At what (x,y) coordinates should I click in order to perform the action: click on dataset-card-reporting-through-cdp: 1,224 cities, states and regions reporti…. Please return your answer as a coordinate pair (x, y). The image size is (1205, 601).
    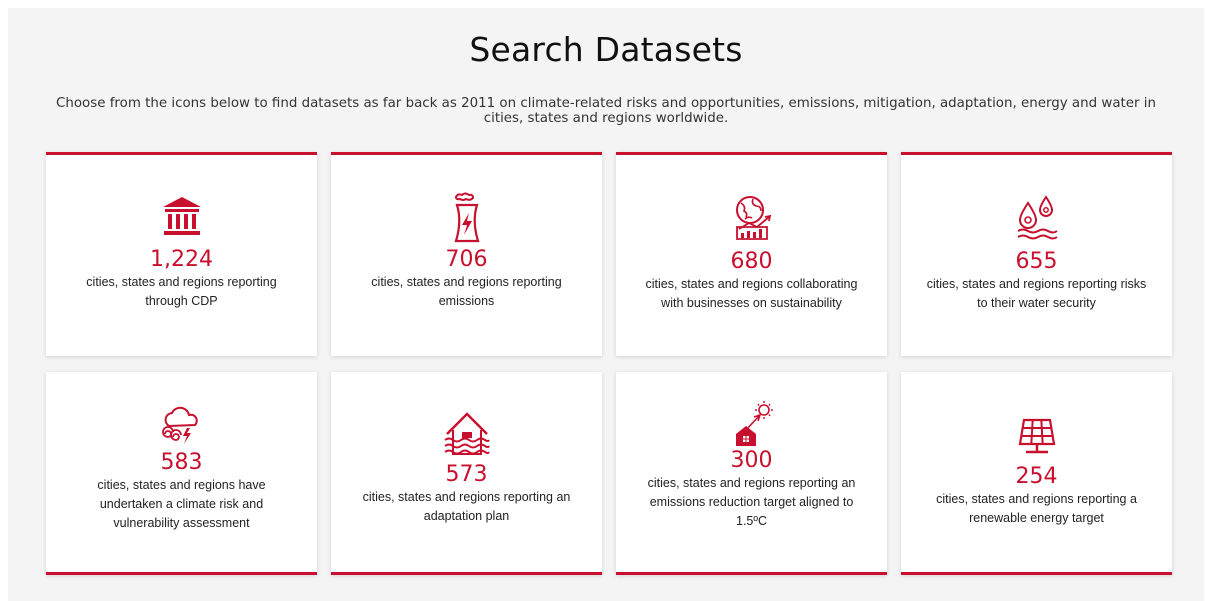
    Looking at the image, I should click on (181, 254).